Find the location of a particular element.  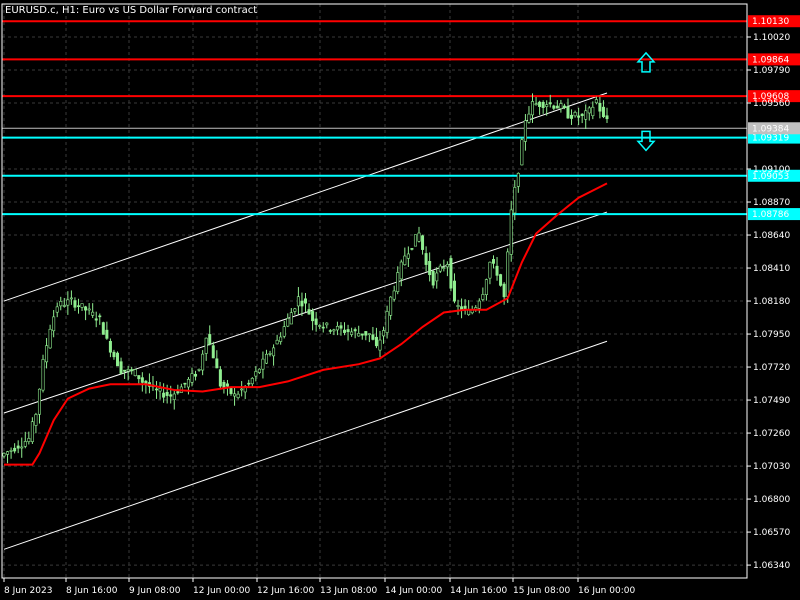

x-tick-label: 14 Jun 00:00 is located at coordinates (413, 591).